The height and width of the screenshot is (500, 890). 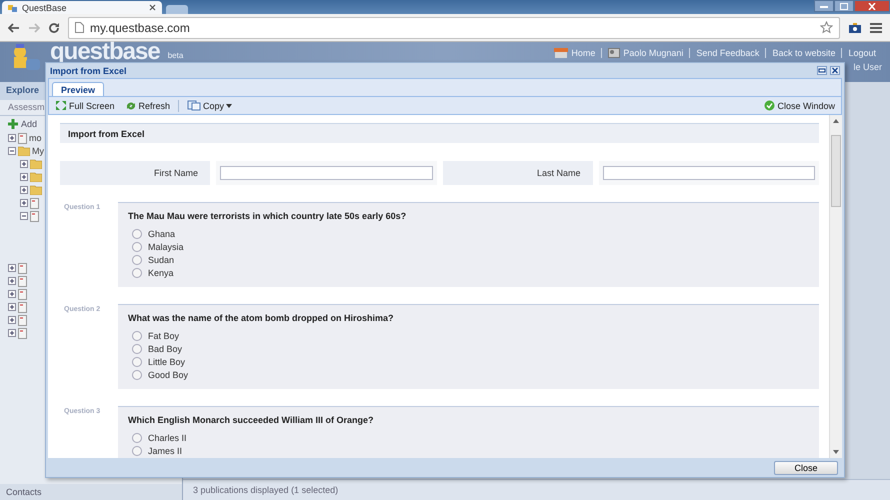 What do you see at coordinates (261, 318) in the screenshot?
I see `question-text: What was the name of the atom bomb dropped on Hiroshima?` at bounding box center [261, 318].